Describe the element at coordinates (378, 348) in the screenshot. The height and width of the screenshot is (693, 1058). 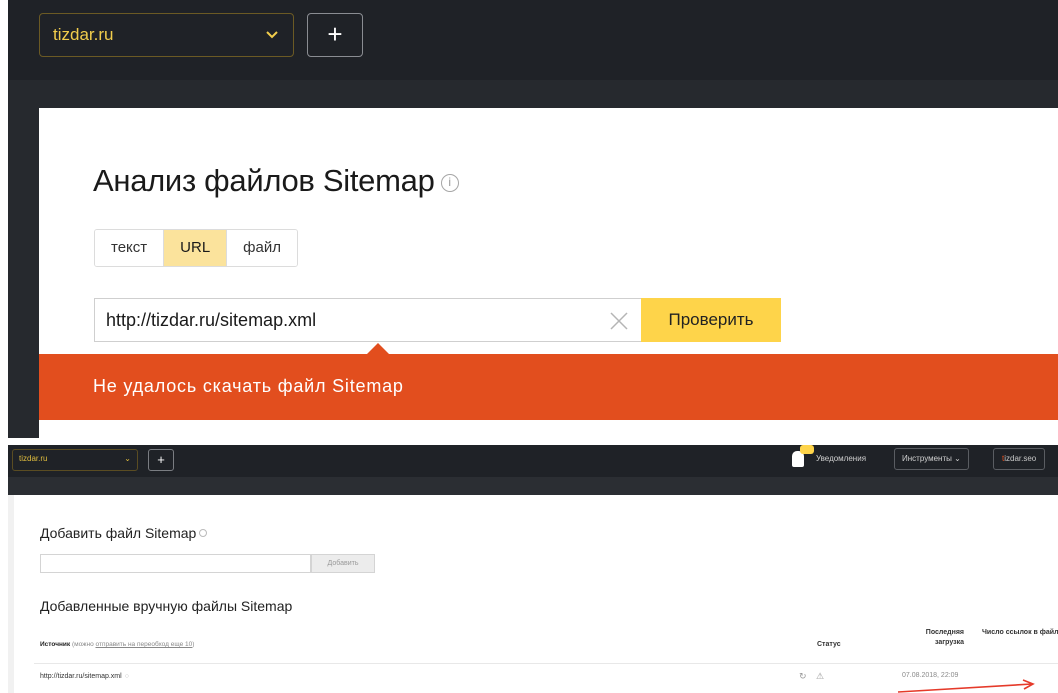
I see `error-pointer` at that location.